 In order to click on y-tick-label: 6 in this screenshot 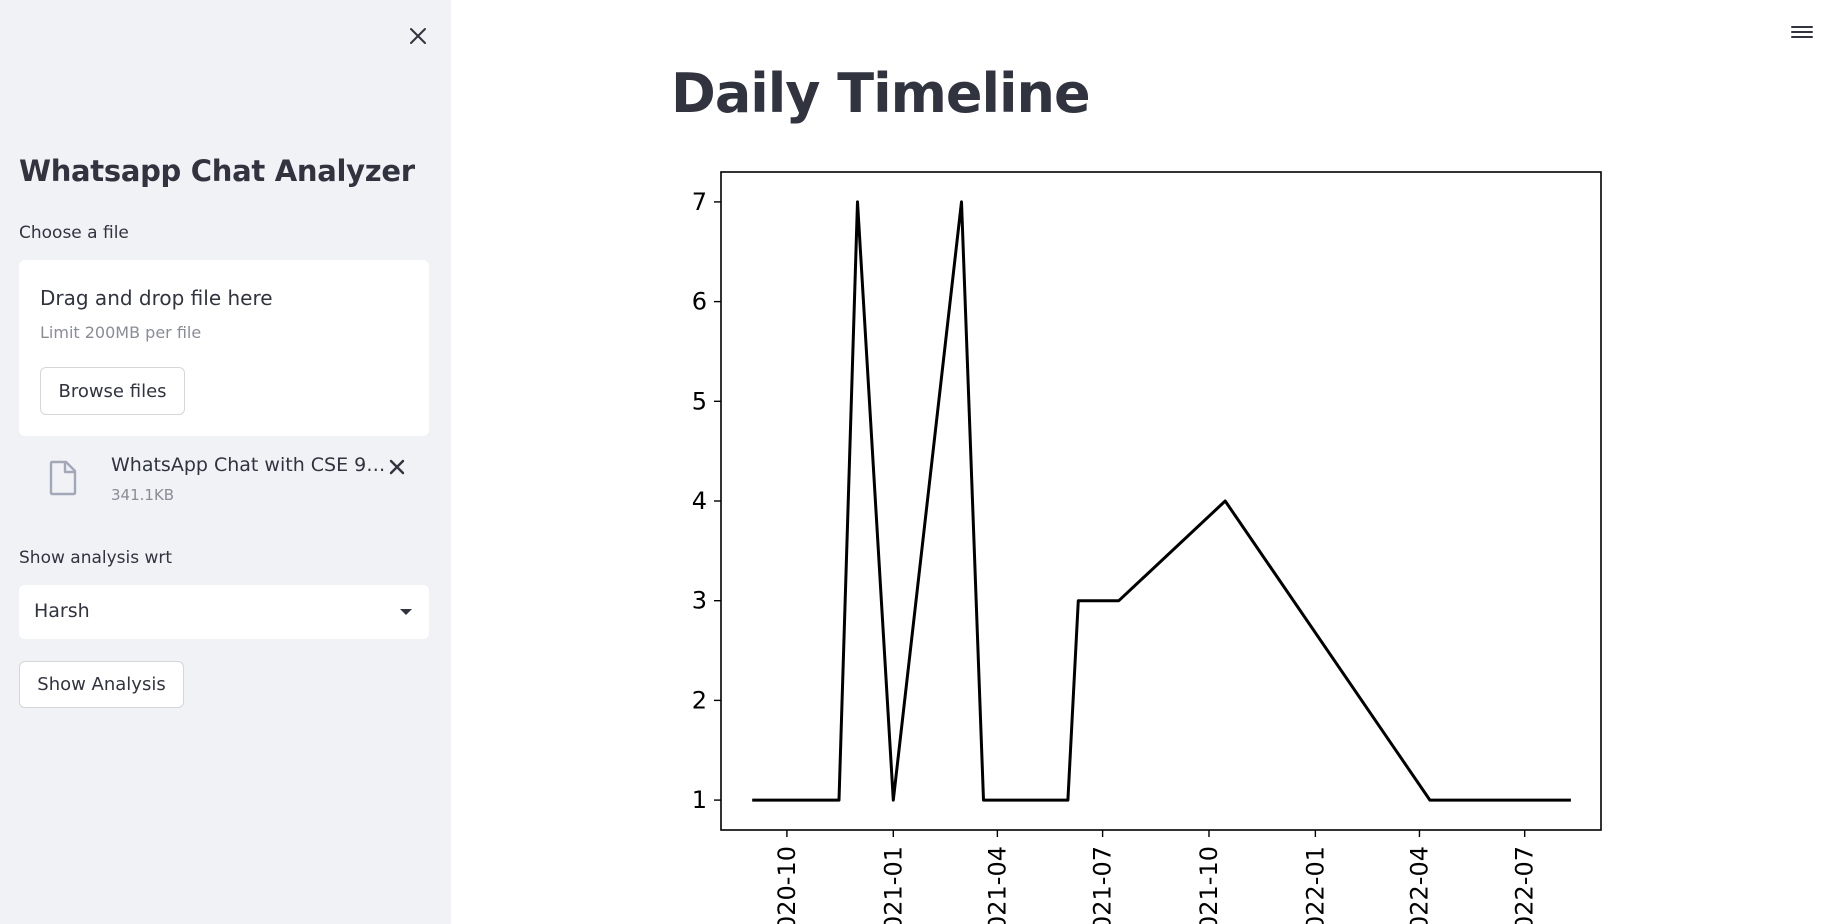, I will do `click(699, 302)`.